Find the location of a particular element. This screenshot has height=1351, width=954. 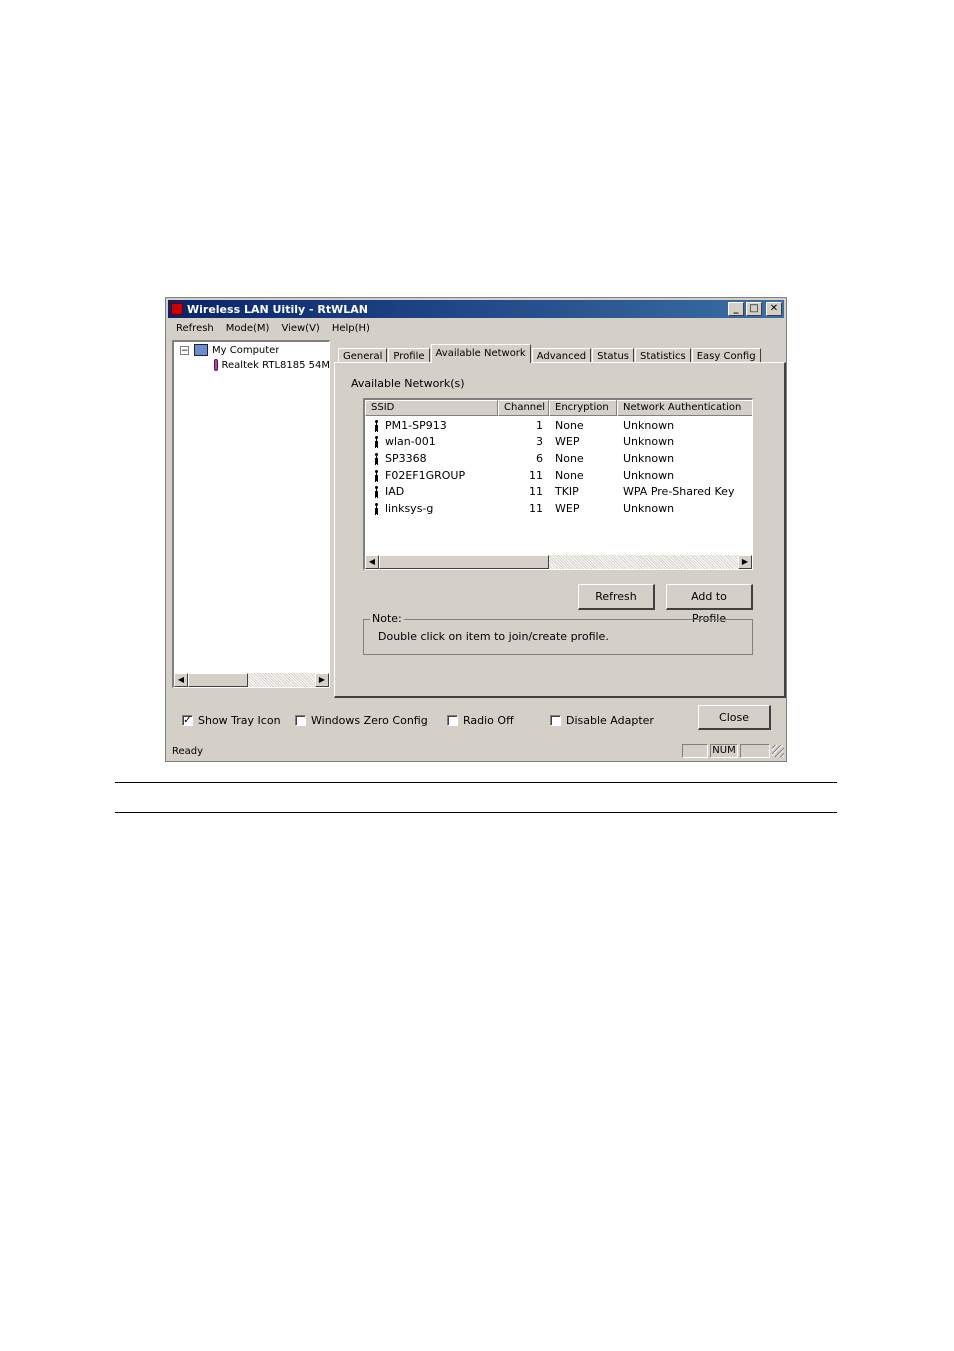

tab-statistics: Statistics is located at coordinates (663, 355).